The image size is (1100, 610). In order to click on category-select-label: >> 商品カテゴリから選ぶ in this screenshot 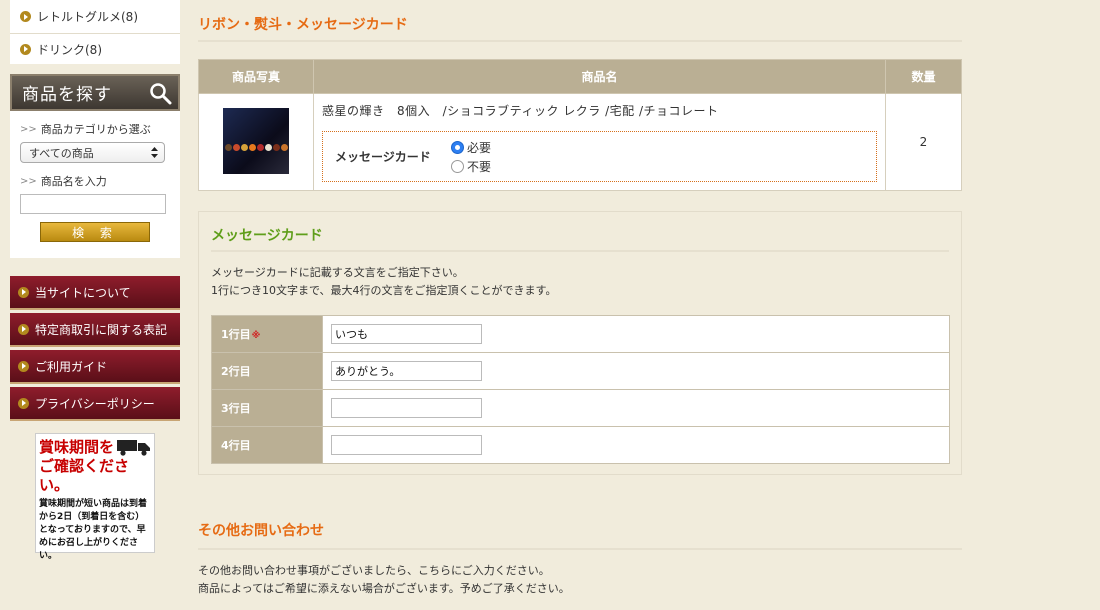, I will do `click(85, 129)`.